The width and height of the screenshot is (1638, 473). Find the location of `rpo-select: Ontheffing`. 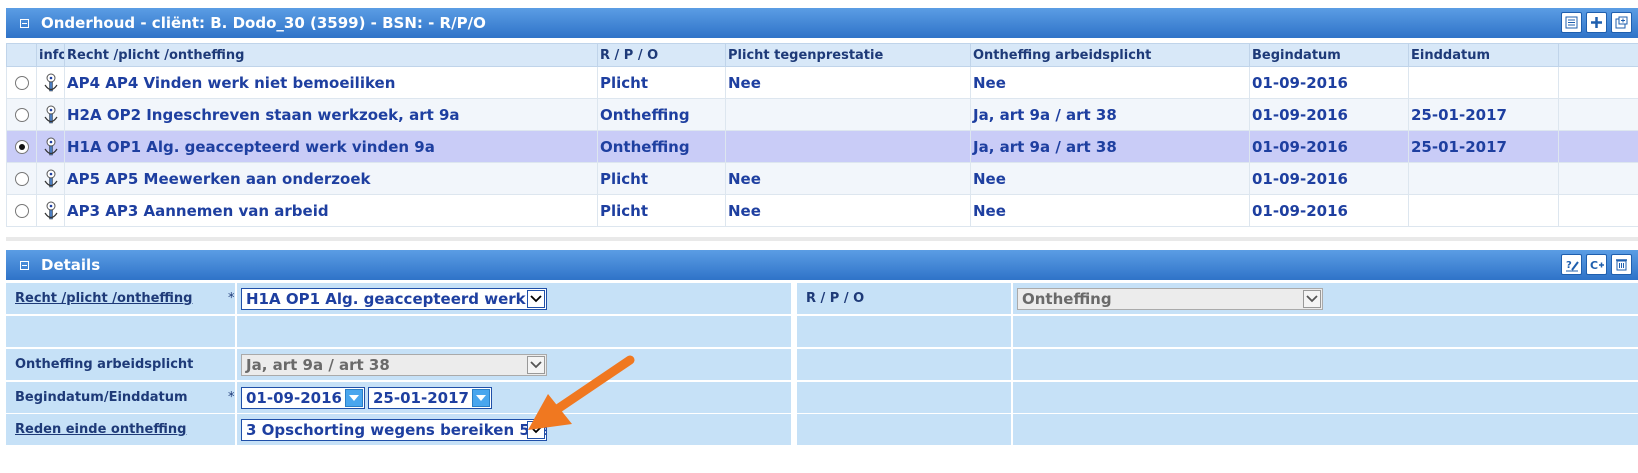

rpo-select: Ontheffing is located at coordinates (1170, 299).